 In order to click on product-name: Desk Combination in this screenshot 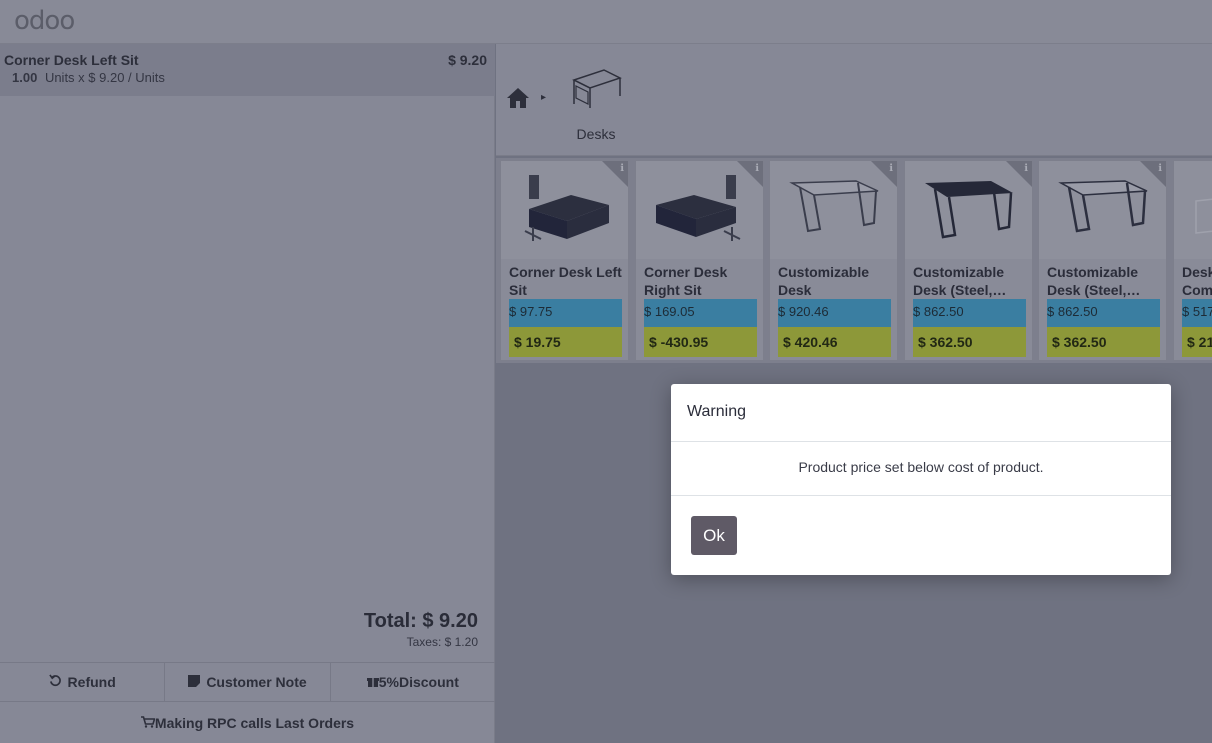, I will do `click(1197, 281)`.